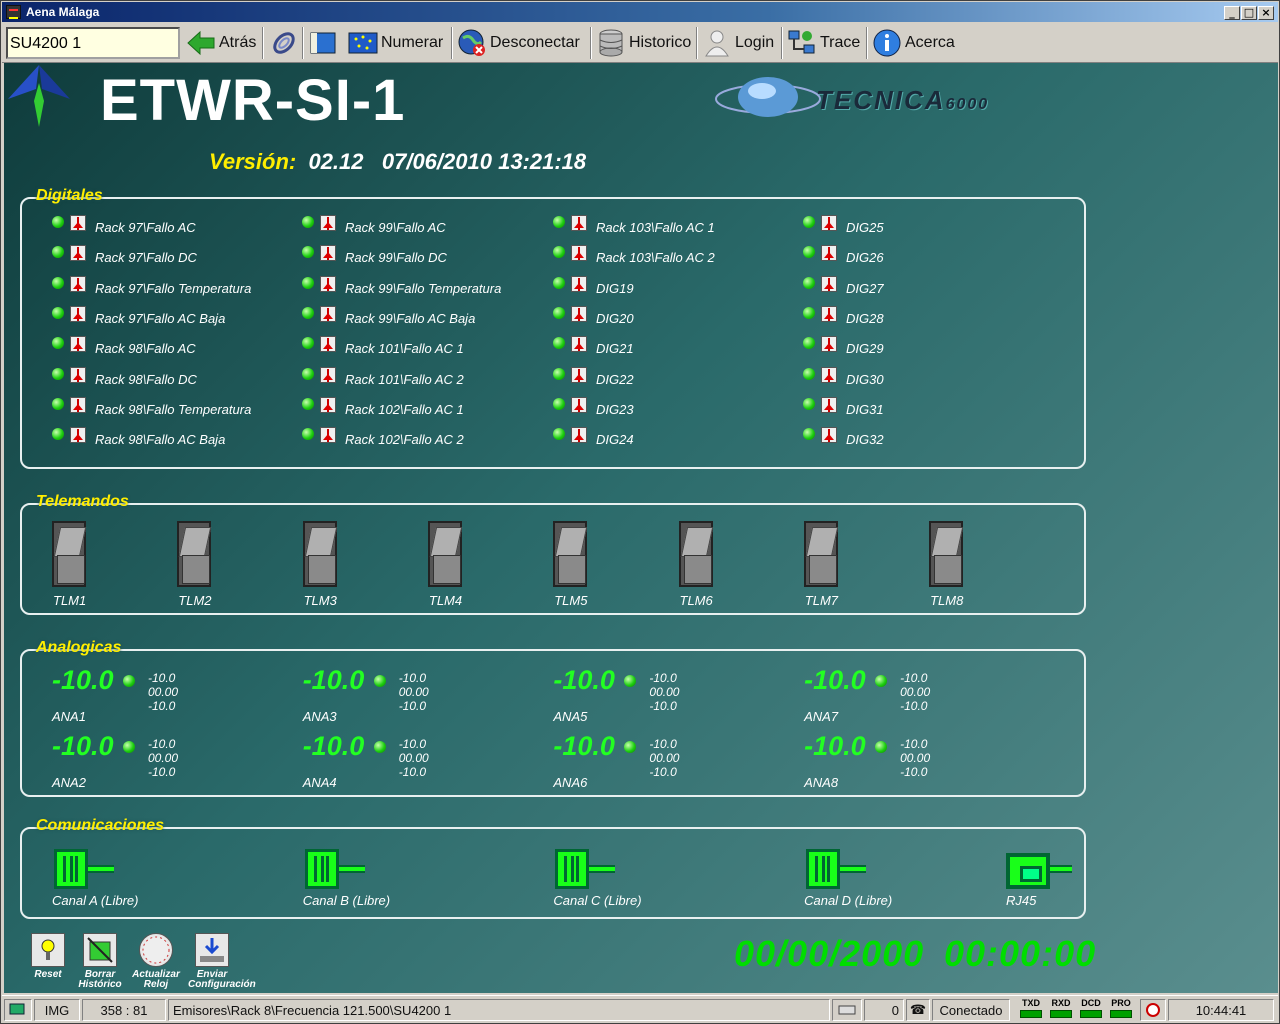  What do you see at coordinates (395, 43) in the screenshot?
I see `numerar-button: Numerar` at bounding box center [395, 43].